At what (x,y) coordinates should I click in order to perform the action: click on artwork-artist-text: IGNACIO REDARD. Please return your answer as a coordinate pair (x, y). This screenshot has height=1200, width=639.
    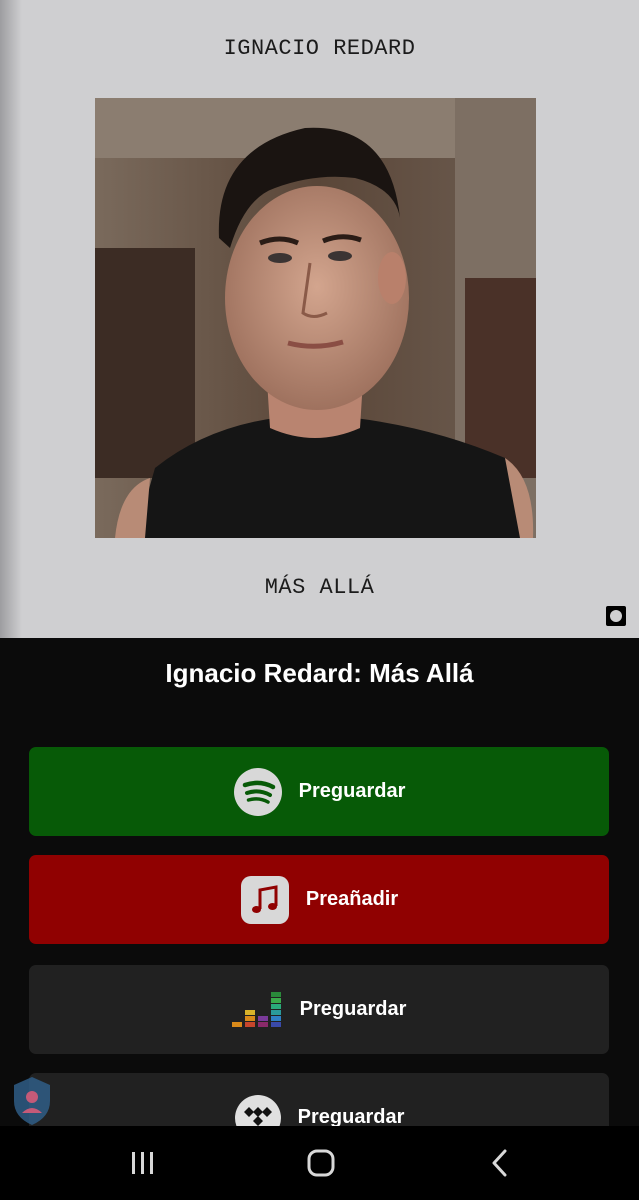
    Looking at the image, I should click on (319, 48).